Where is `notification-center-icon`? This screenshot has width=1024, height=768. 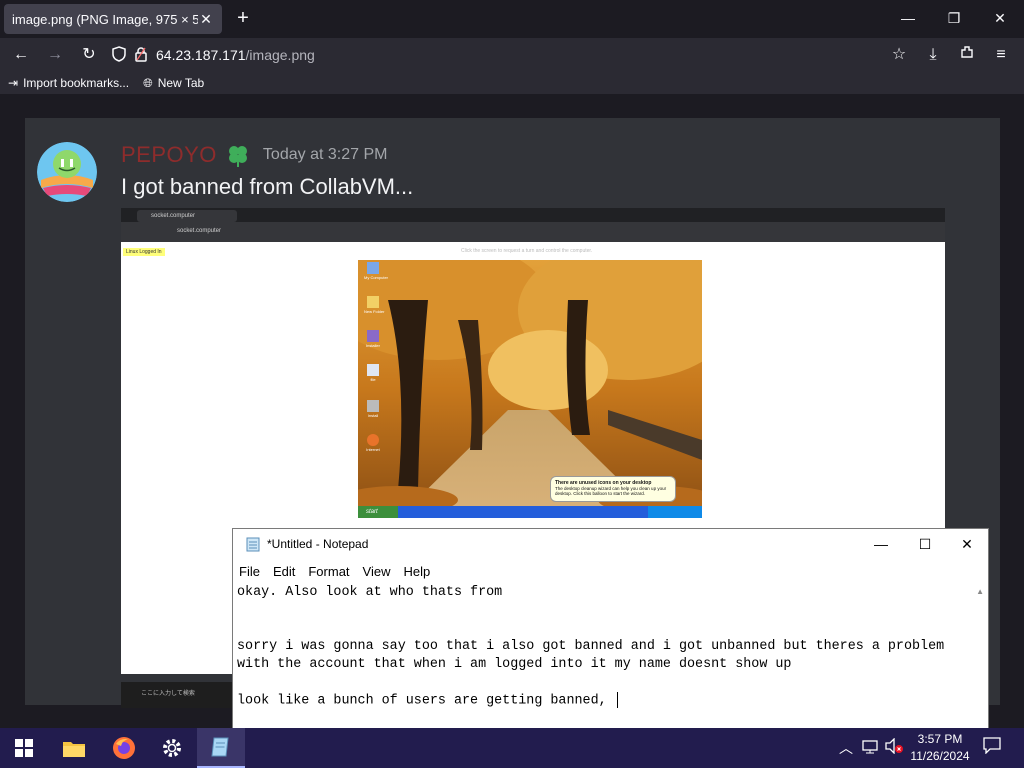
notification-center-icon is located at coordinates (992, 748).